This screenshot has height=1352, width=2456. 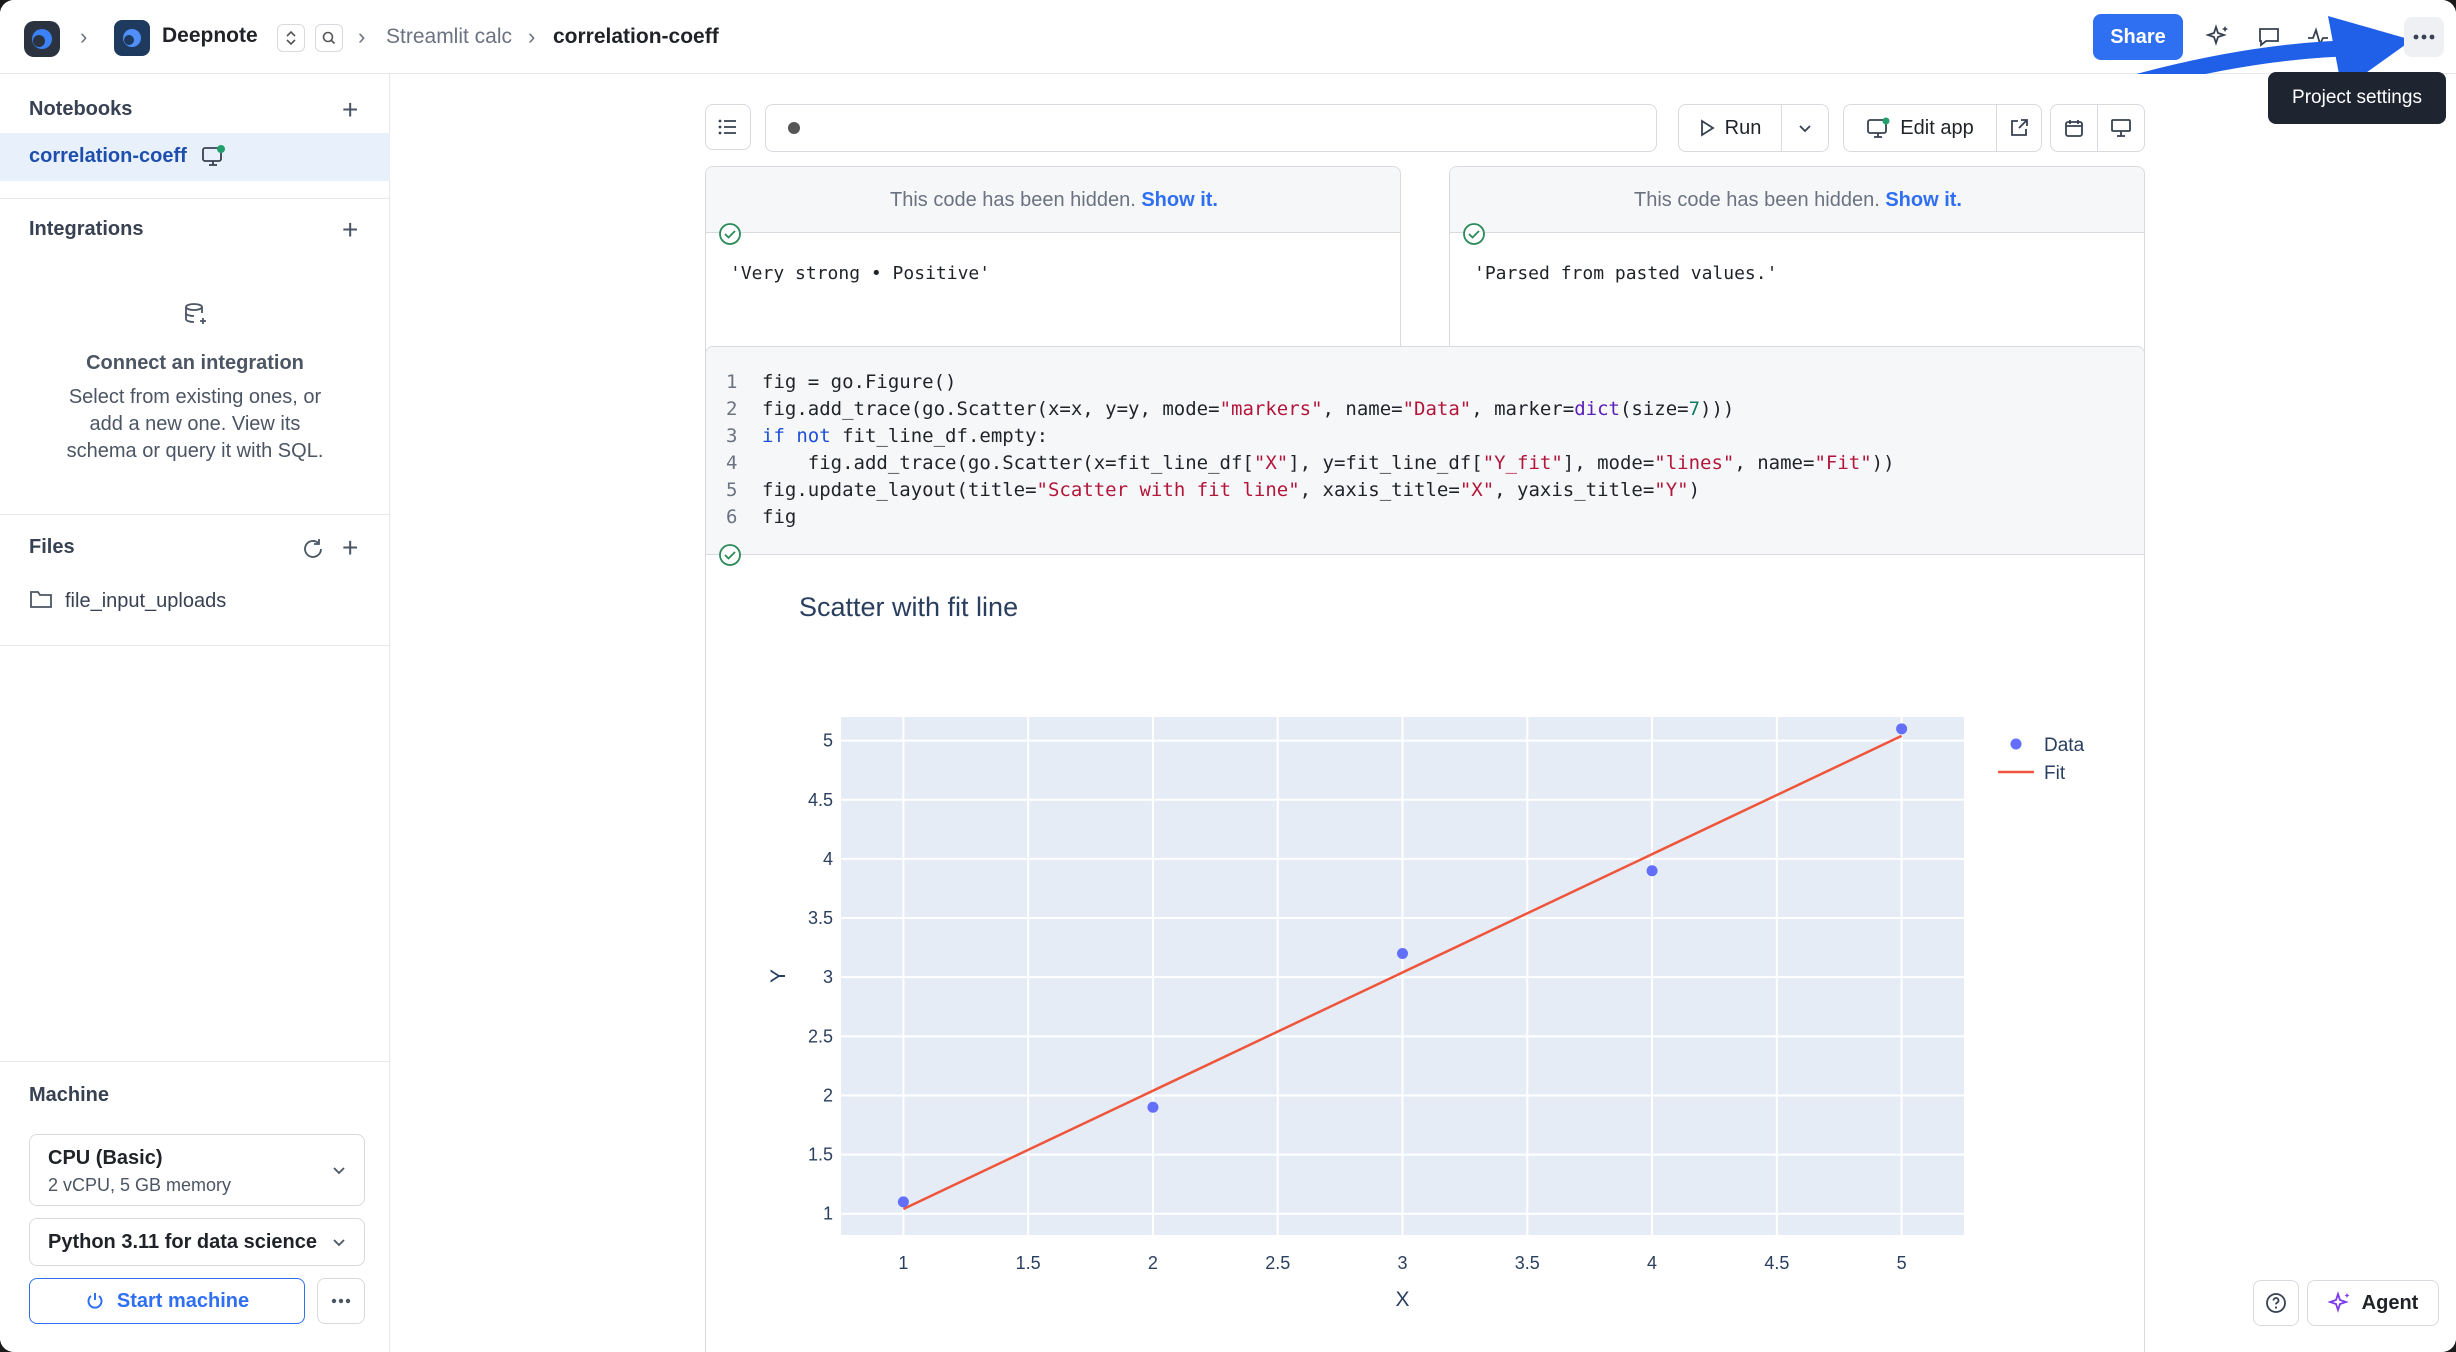 I want to click on add-file-icon: +, so click(x=350, y=548).